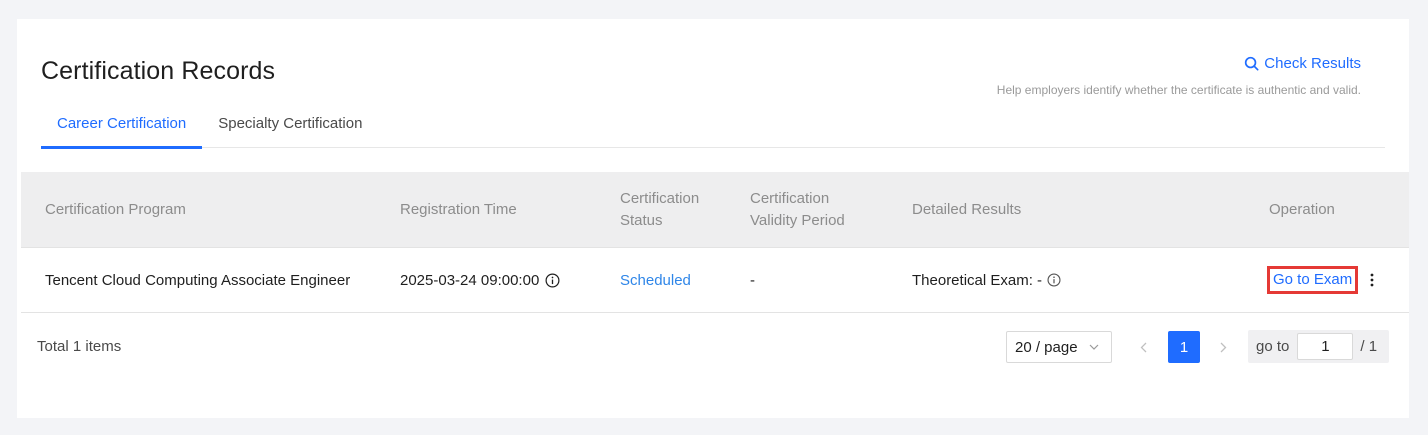 The image size is (1428, 435). I want to click on check-results-label: Check Results, so click(1312, 63).